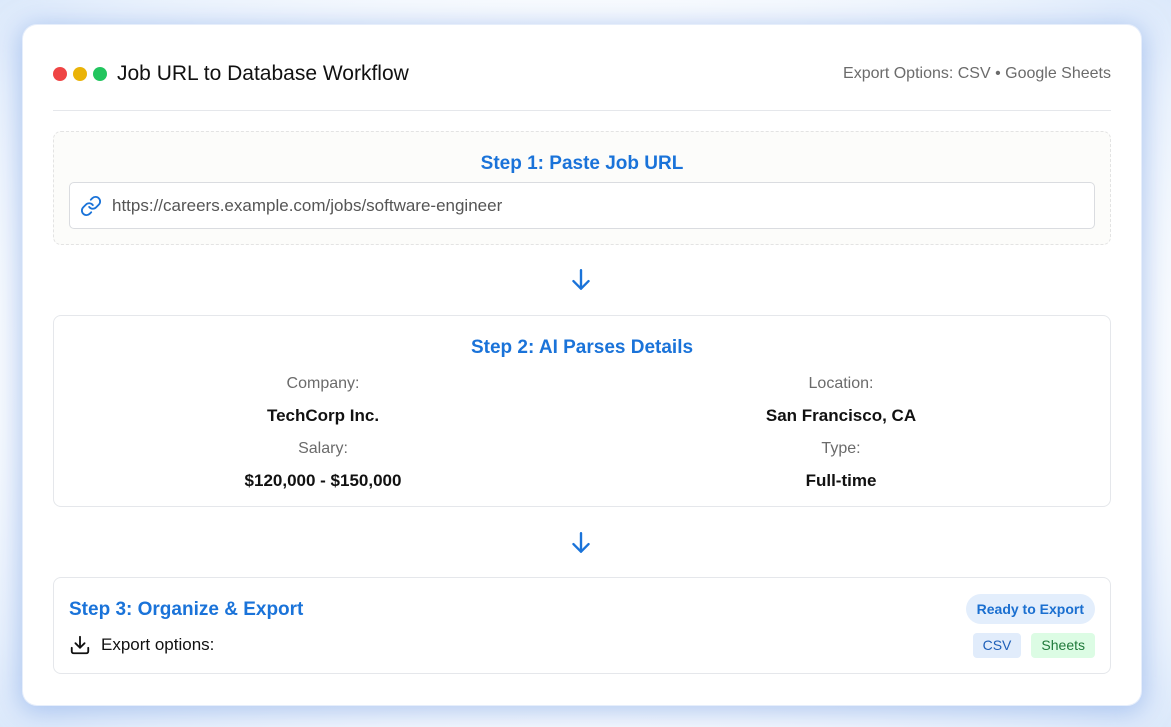 The image size is (1171, 727). I want to click on export-row: Export options:, so click(141, 645).